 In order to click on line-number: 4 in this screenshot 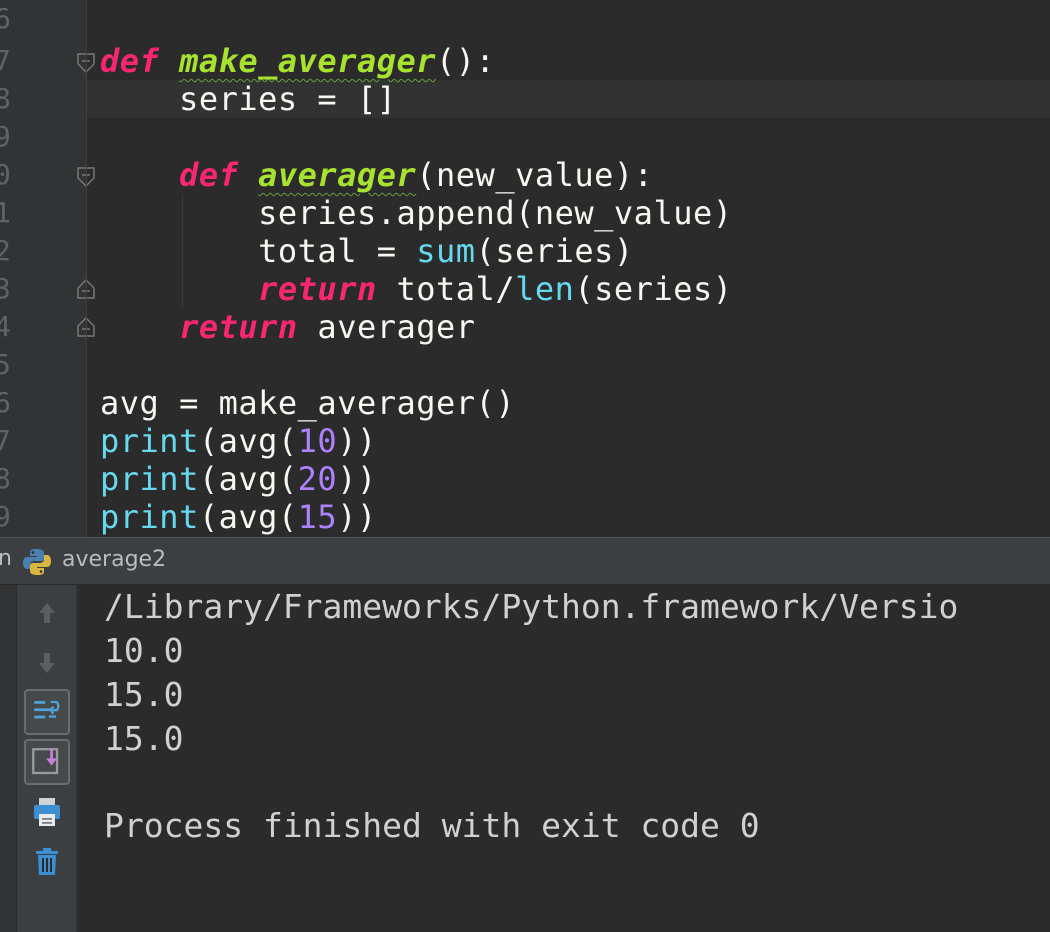, I will do `click(5, 326)`.